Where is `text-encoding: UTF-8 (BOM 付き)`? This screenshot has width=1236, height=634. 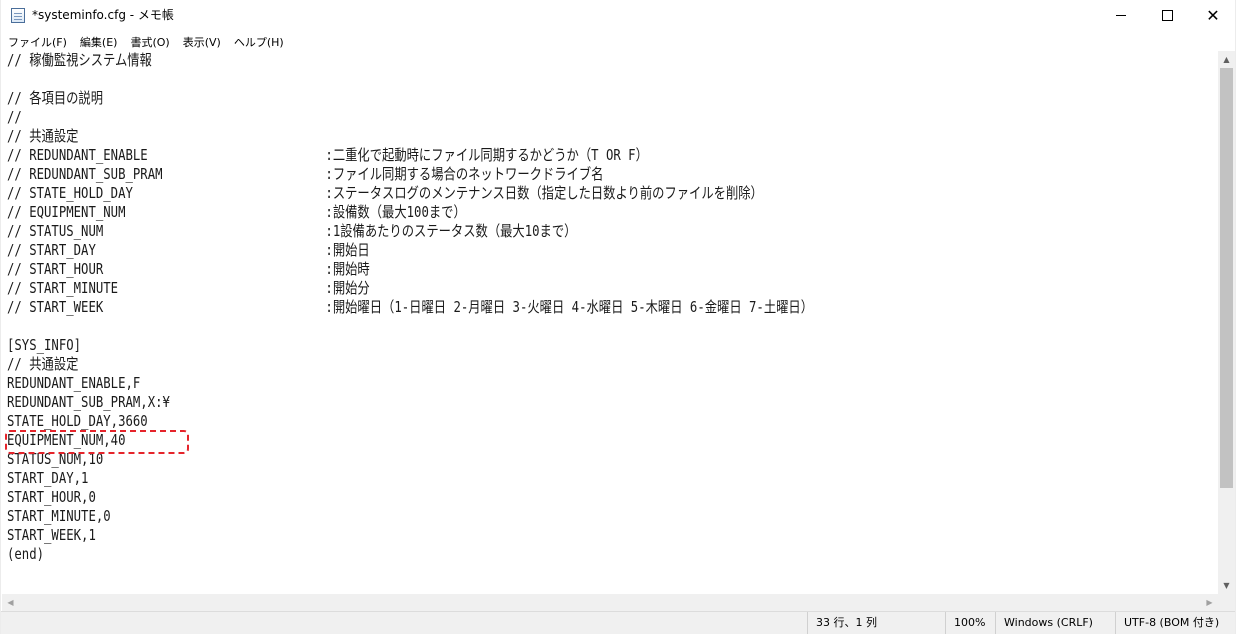
text-encoding: UTF-8 (BOM 付き) is located at coordinates (1175, 623).